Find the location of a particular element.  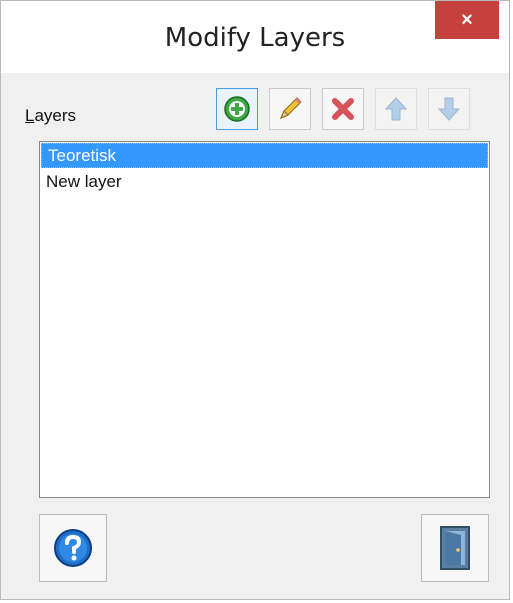

move-down-arrow-icon is located at coordinates (449, 109).